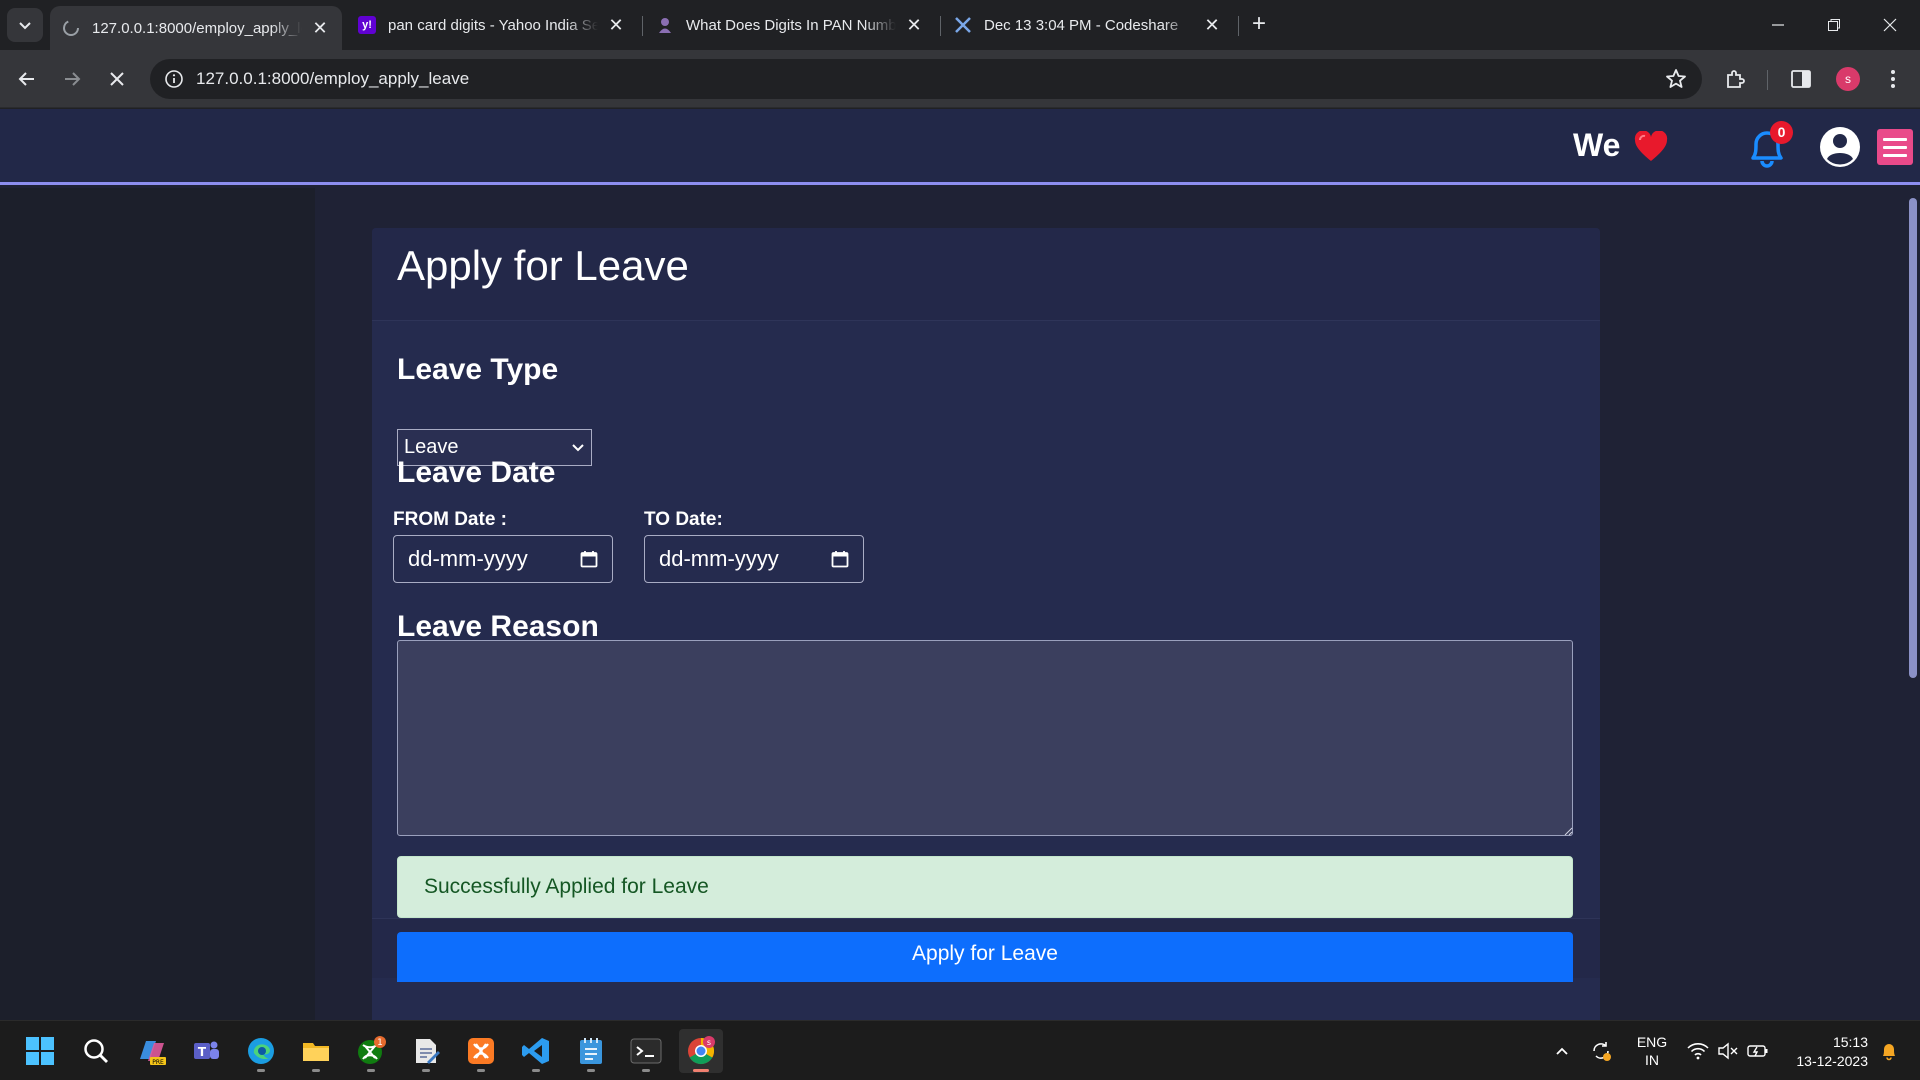 Image resolution: width=1920 pixels, height=1080 pixels. What do you see at coordinates (985, 957) in the screenshot?
I see `apply-for-leave-button: Apply for Leave` at bounding box center [985, 957].